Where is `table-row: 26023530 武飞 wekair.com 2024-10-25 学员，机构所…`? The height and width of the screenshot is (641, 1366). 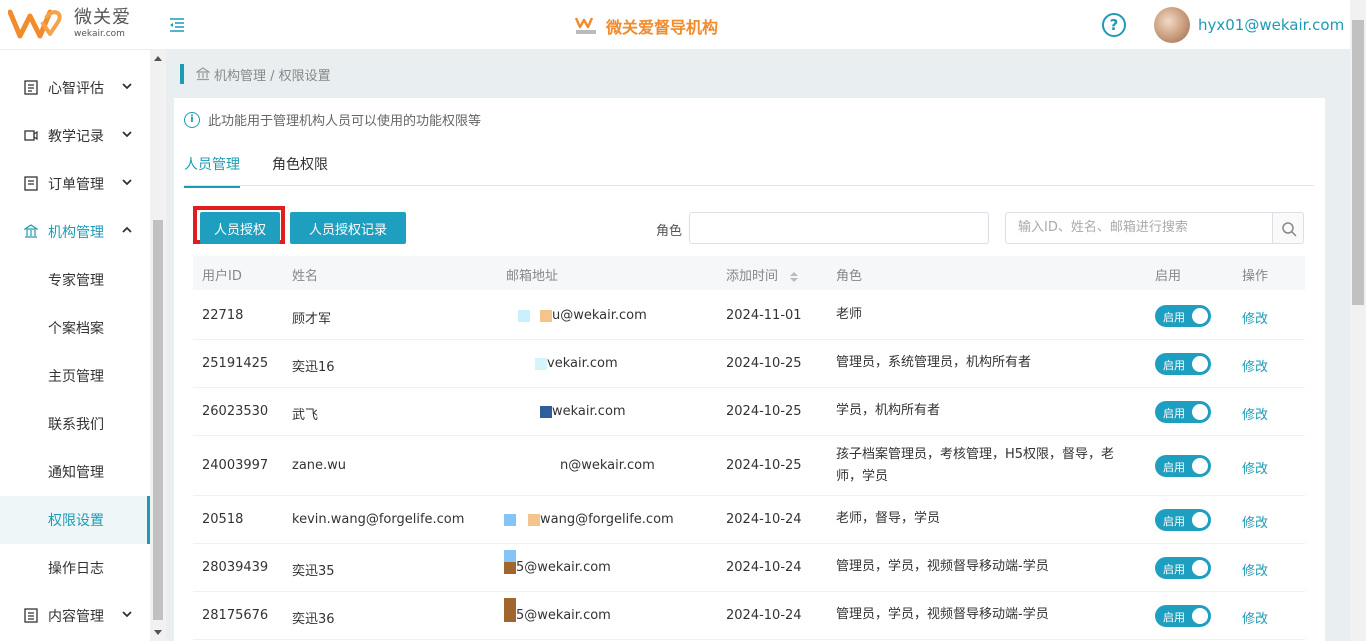 table-row: 26023530 武飞 wekair.com 2024-10-25 学员，机构所… is located at coordinates (749, 412).